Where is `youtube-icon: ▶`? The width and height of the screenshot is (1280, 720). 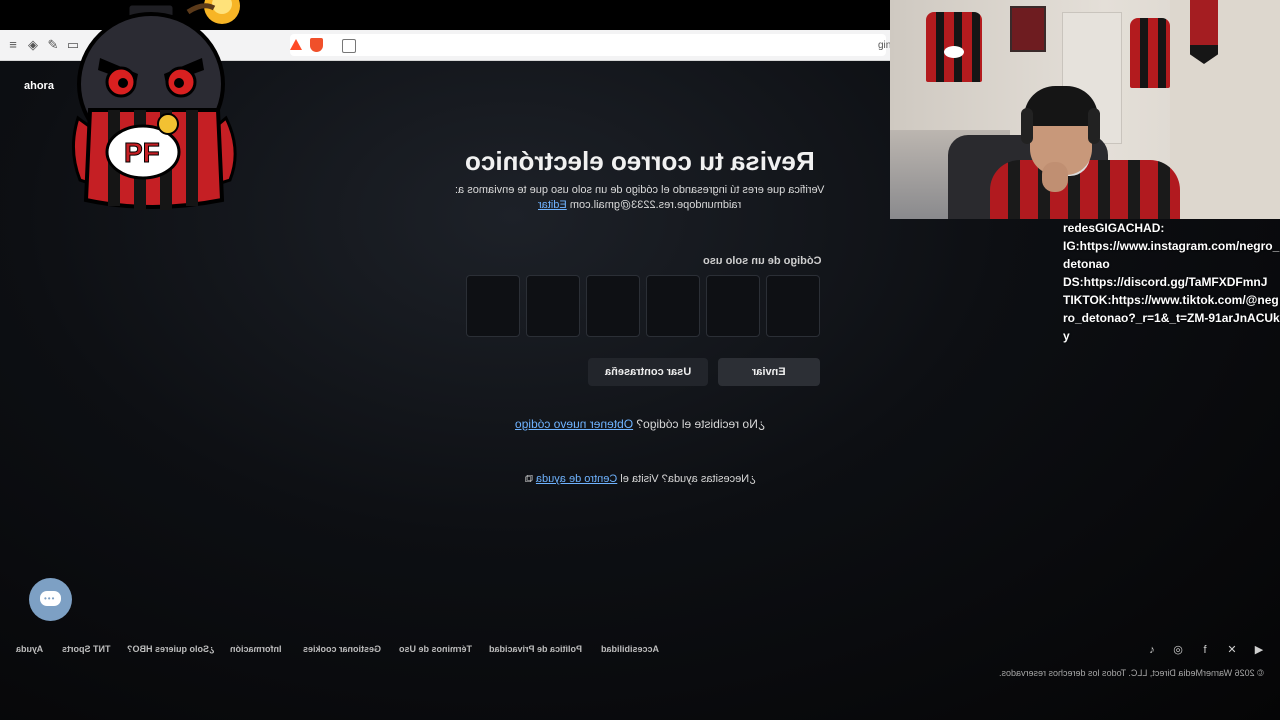
youtube-icon: ▶ is located at coordinates (1259, 650).